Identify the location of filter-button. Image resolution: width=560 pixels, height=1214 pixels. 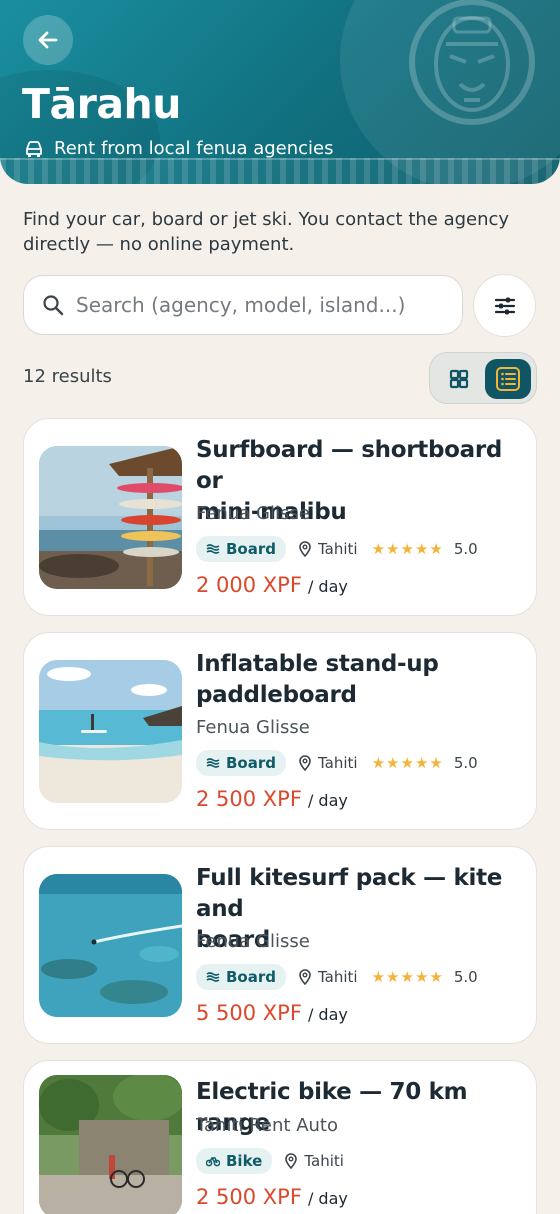
(504, 305).